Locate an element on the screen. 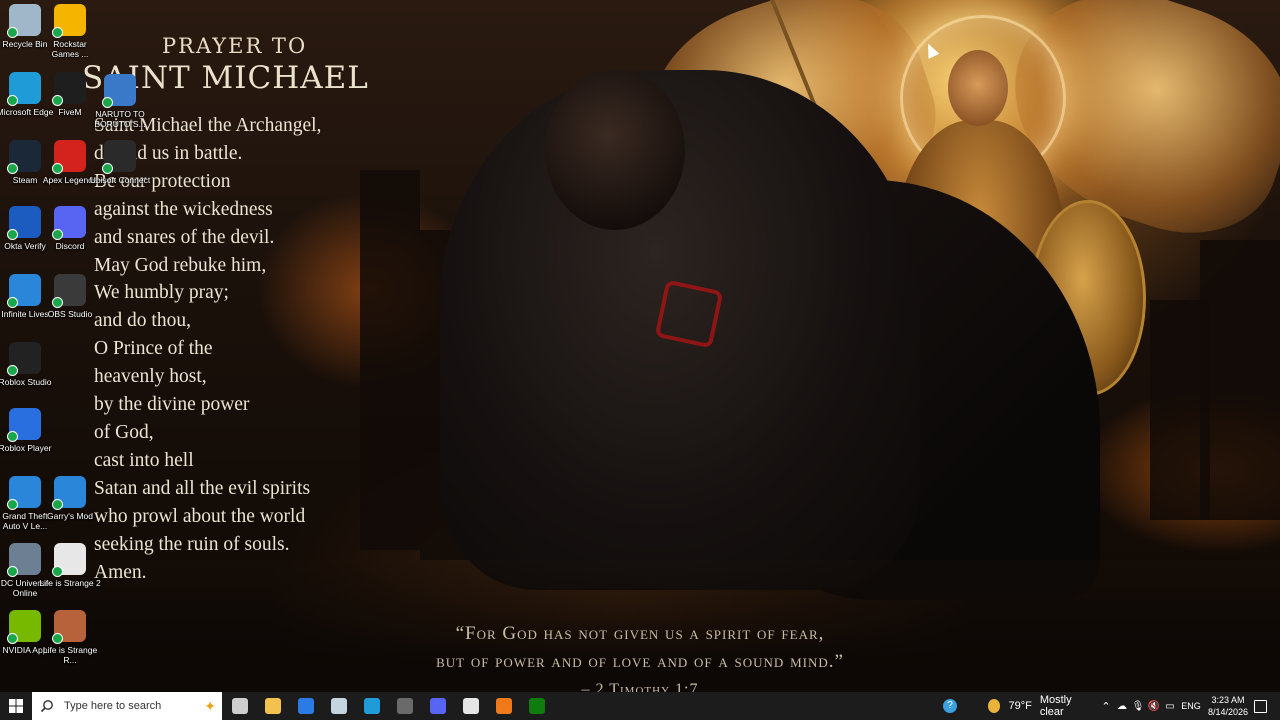  desktop-icon-label: Roblox Player is located at coordinates (26, 448).